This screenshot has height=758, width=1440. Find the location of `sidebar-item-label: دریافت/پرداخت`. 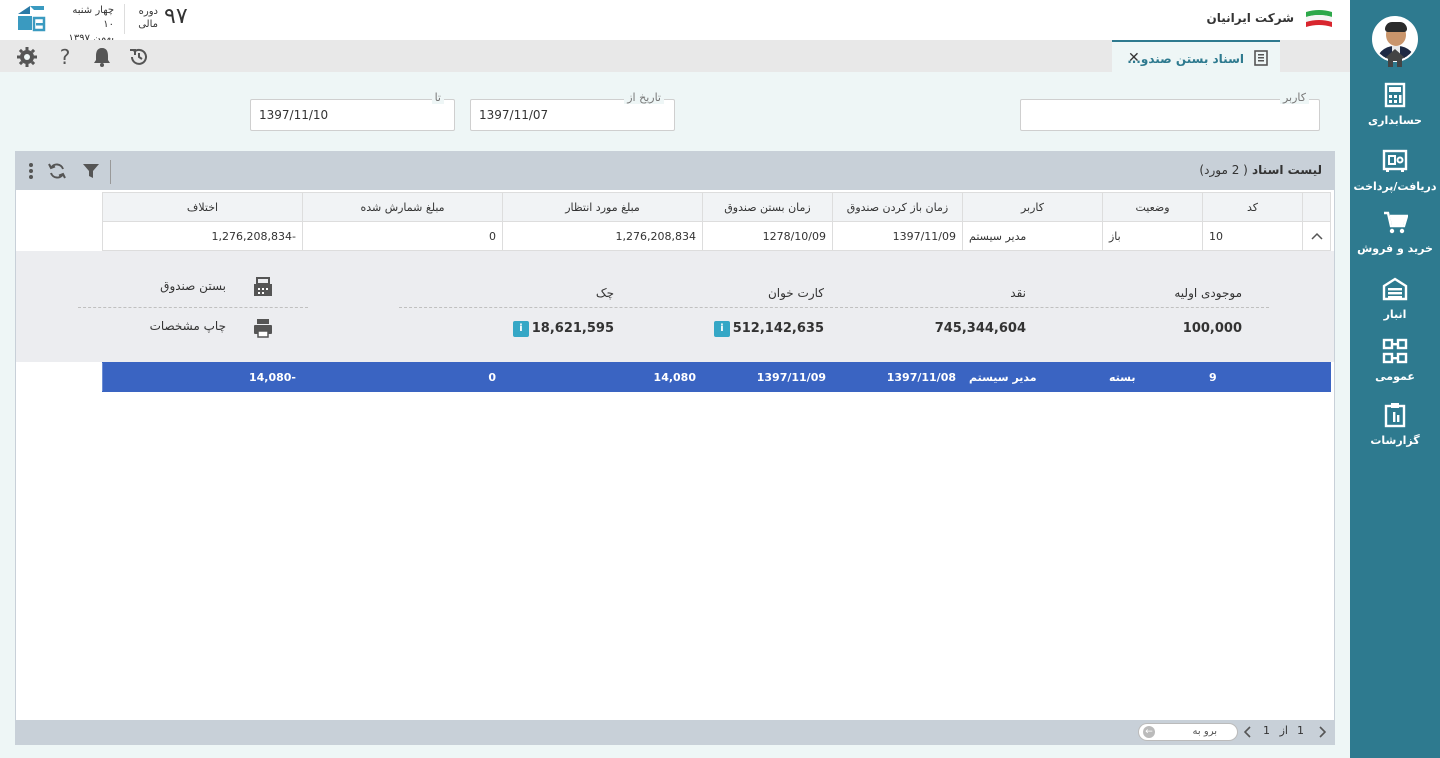

sidebar-item-label: دریافت/پرداخت is located at coordinates (1395, 186).